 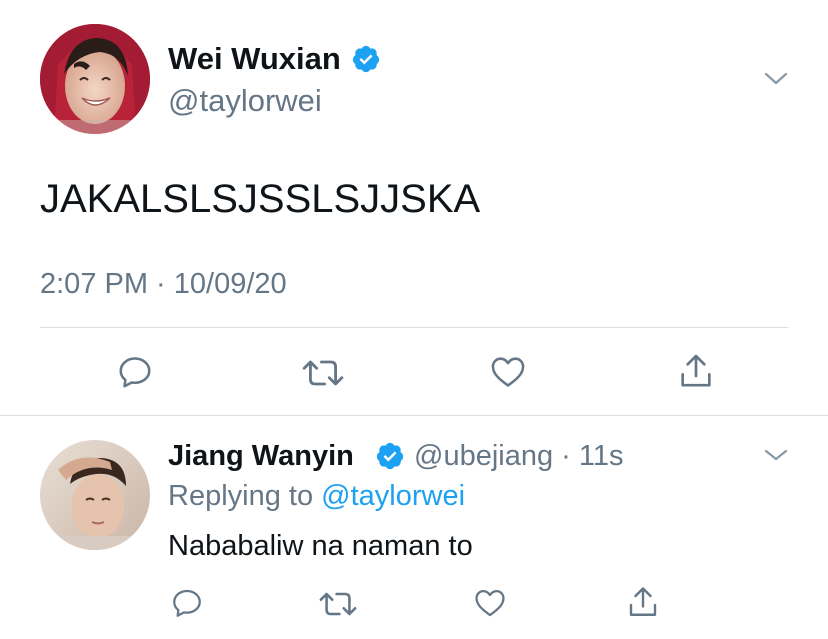 What do you see at coordinates (316, 496) in the screenshot?
I see `replying-to: Replying to @taylorwei` at bounding box center [316, 496].